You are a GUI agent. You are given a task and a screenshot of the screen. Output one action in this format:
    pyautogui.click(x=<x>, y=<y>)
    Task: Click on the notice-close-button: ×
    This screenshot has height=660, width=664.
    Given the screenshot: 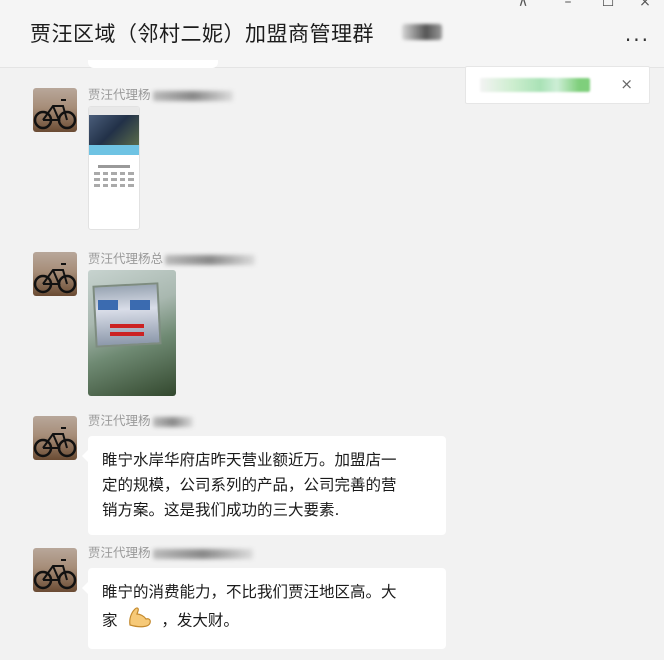 What is the action you would take?
    pyautogui.click(x=626, y=84)
    